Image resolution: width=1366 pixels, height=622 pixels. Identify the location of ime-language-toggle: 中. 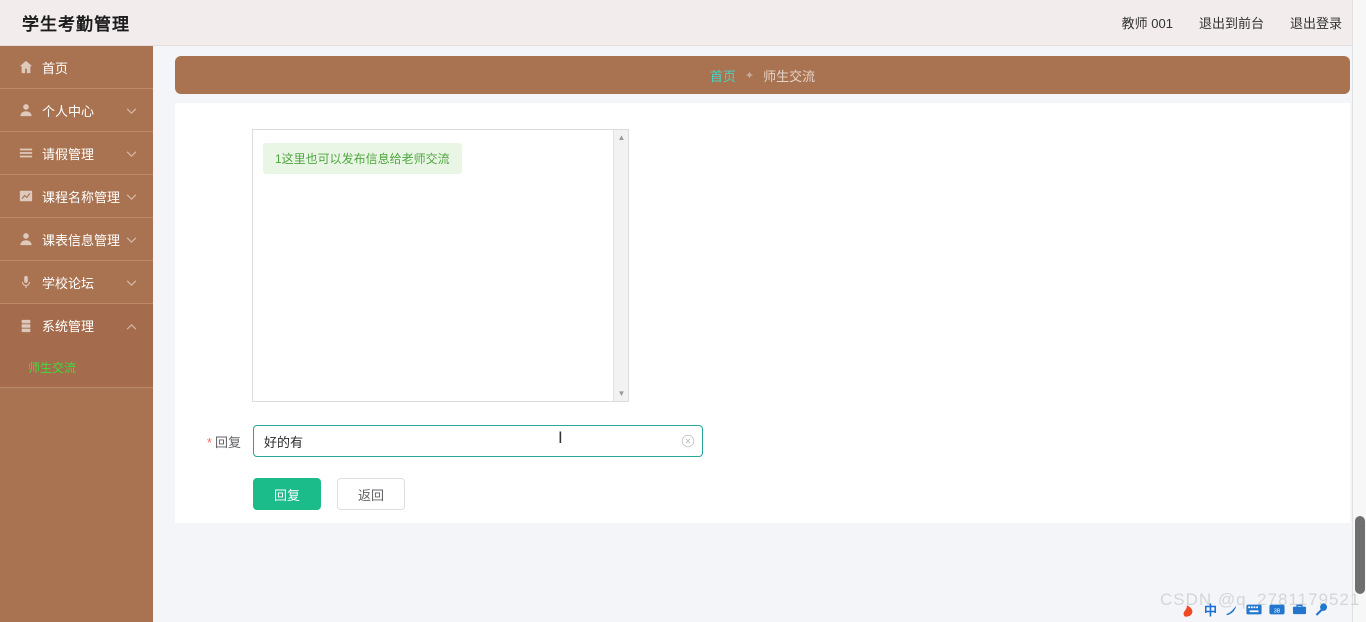
(1210, 609).